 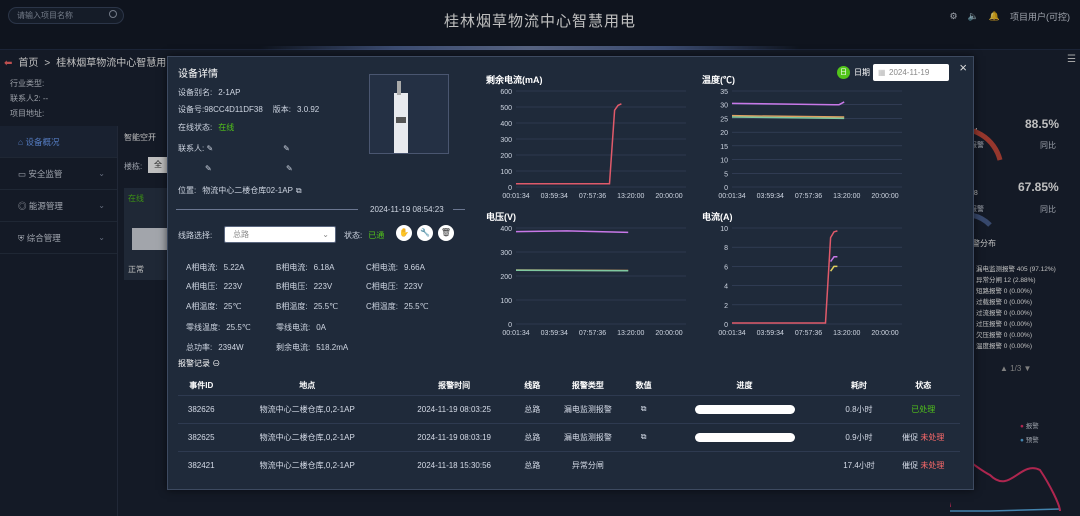 I want to click on reading-label: 剩余电流:, so click(x=293, y=347).